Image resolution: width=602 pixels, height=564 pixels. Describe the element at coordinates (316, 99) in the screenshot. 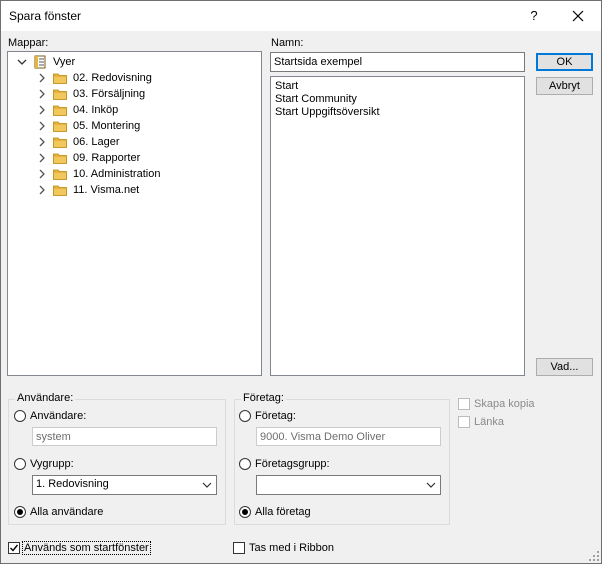

I see `list-item: Start Community` at that location.